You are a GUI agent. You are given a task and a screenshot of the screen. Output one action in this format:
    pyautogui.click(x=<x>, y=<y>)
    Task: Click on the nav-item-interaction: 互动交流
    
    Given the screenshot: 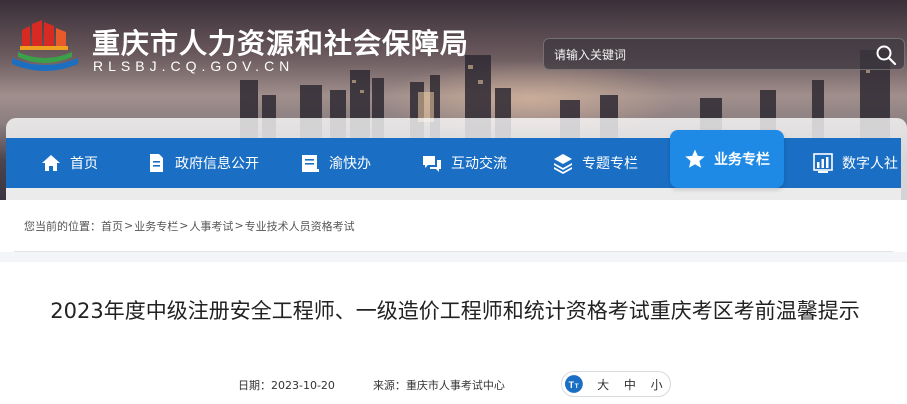 What is the action you would take?
    pyautogui.click(x=464, y=163)
    